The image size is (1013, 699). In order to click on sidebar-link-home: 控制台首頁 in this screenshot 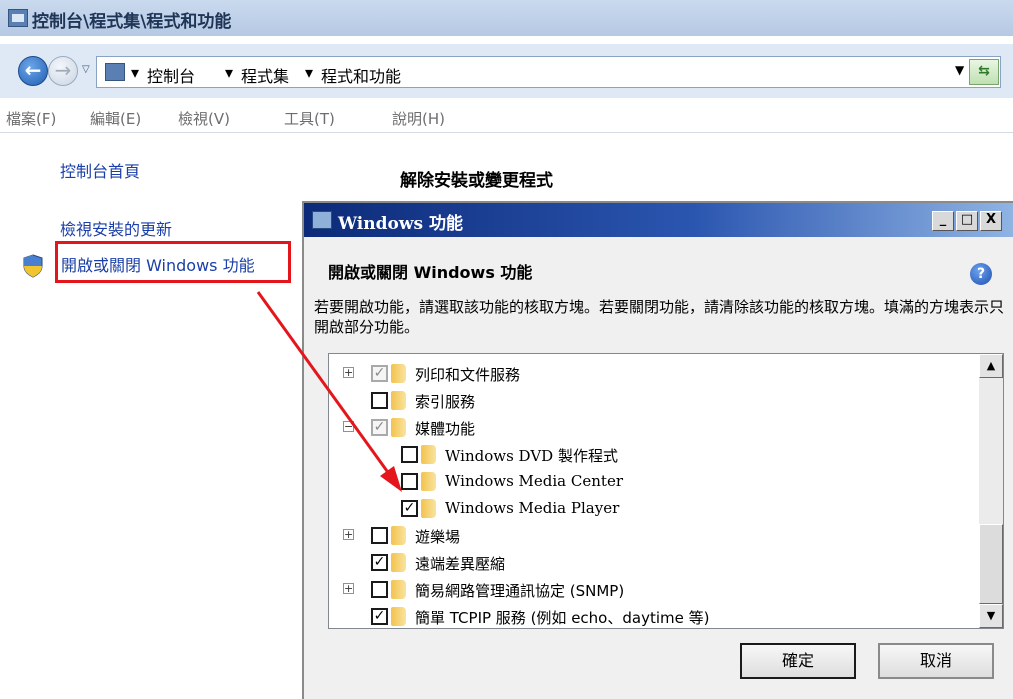, I will do `click(100, 170)`.